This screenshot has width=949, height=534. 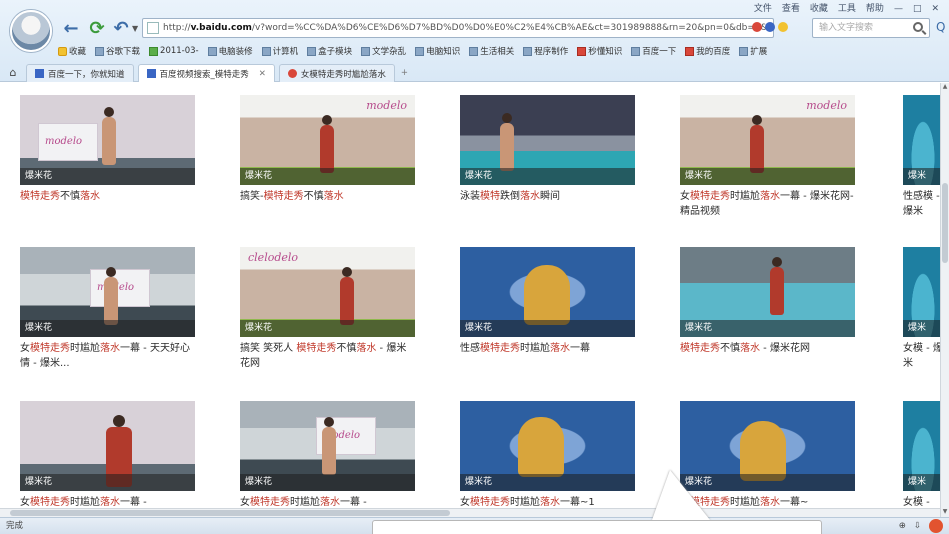 What do you see at coordinates (383, 51) in the screenshot?
I see `fav-item: 文学杂乱` at bounding box center [383, 51].